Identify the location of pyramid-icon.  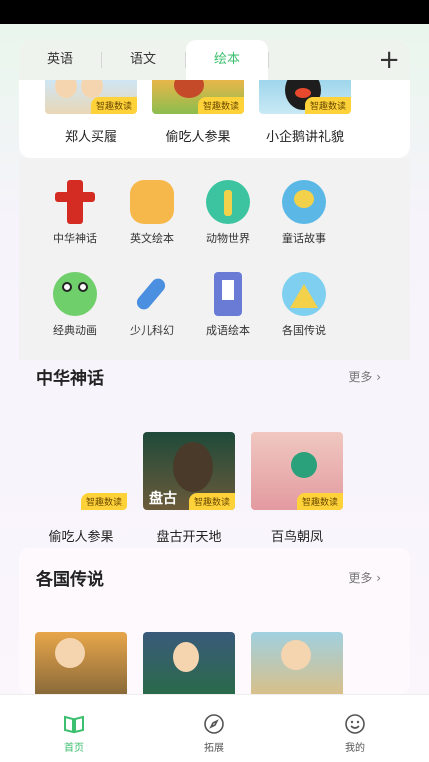
(304, 294).